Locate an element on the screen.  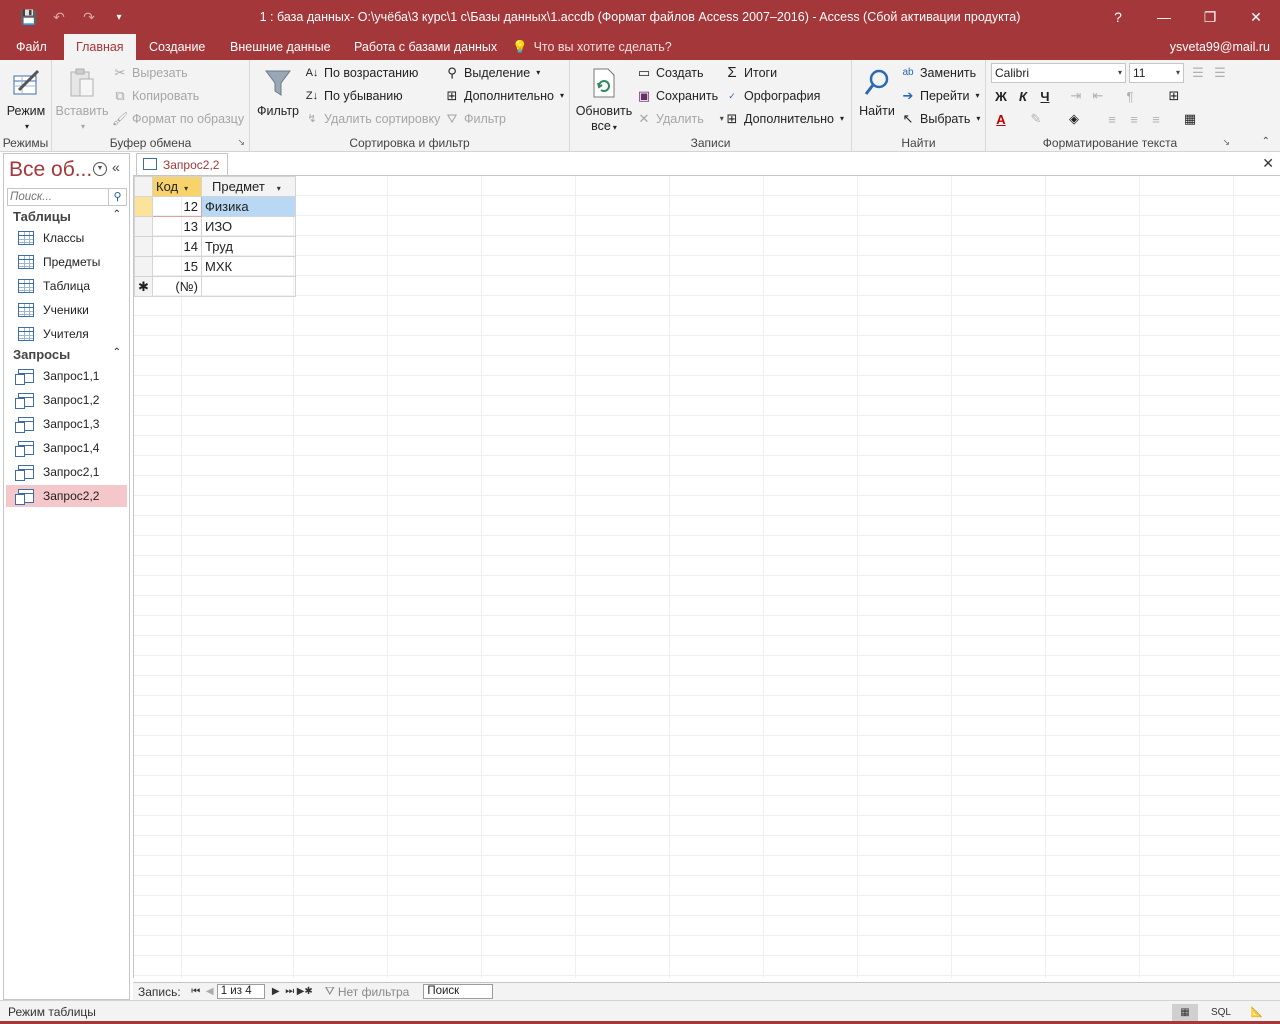
highlight-icon: ✎ is located at coordinates (1036, 119).